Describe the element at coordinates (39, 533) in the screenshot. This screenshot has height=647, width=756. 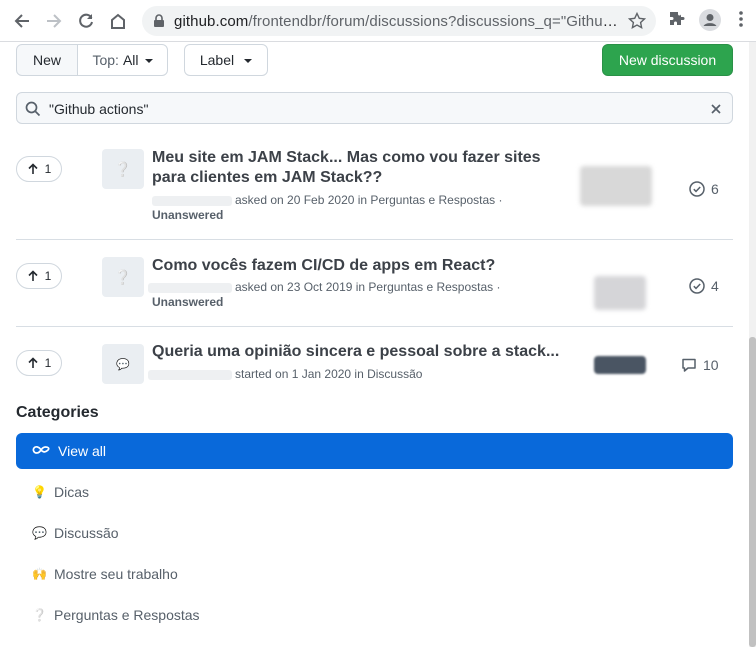
I see `speech-bubble-emoji-icon: 💬` at that location.